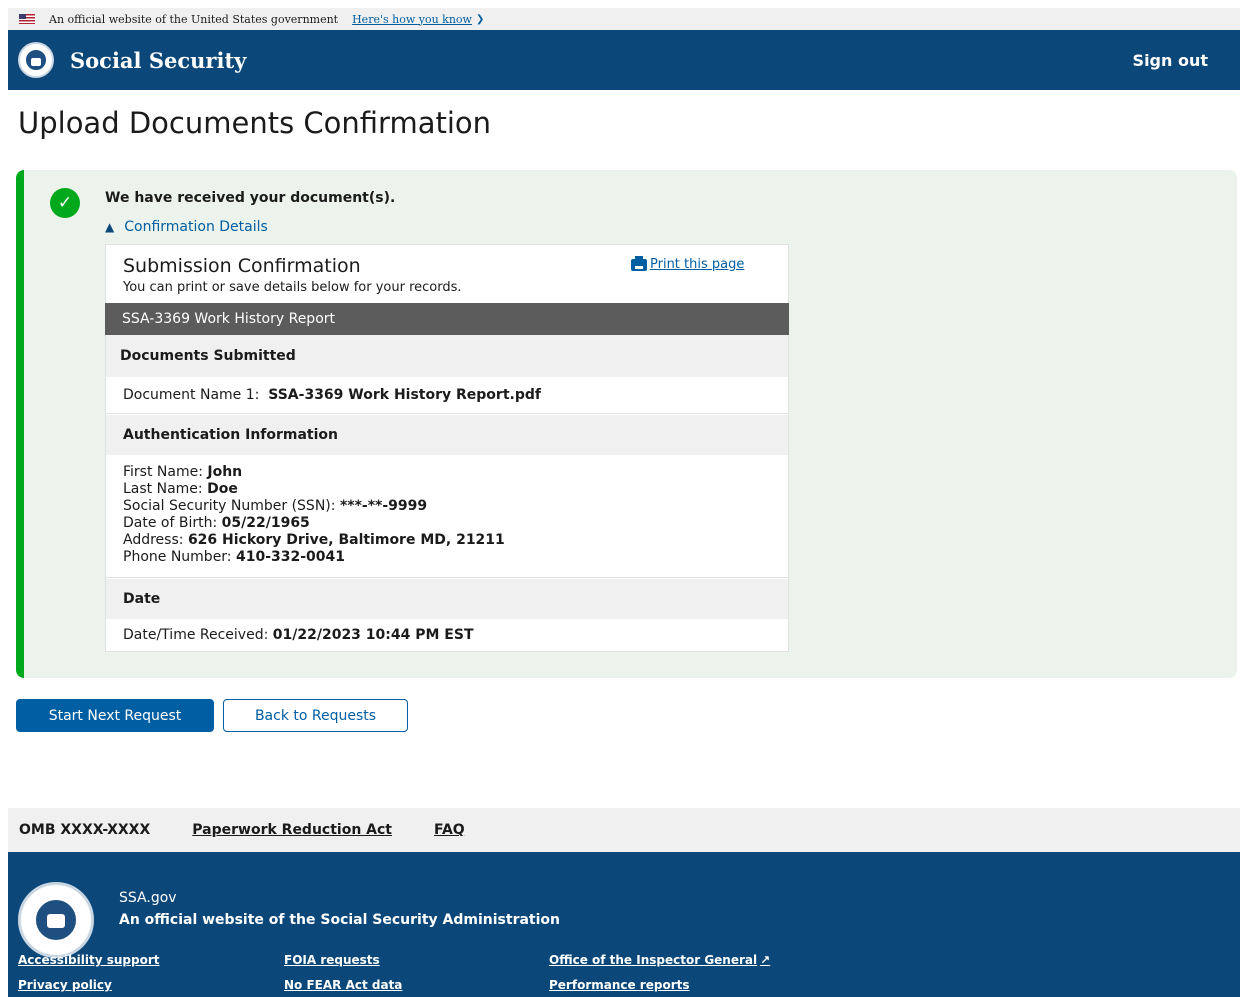  What do you see at coordinates (624, 60) in the screenshot?
I see `site-header: Social Security Sign out` at bounding box center [624, 60].